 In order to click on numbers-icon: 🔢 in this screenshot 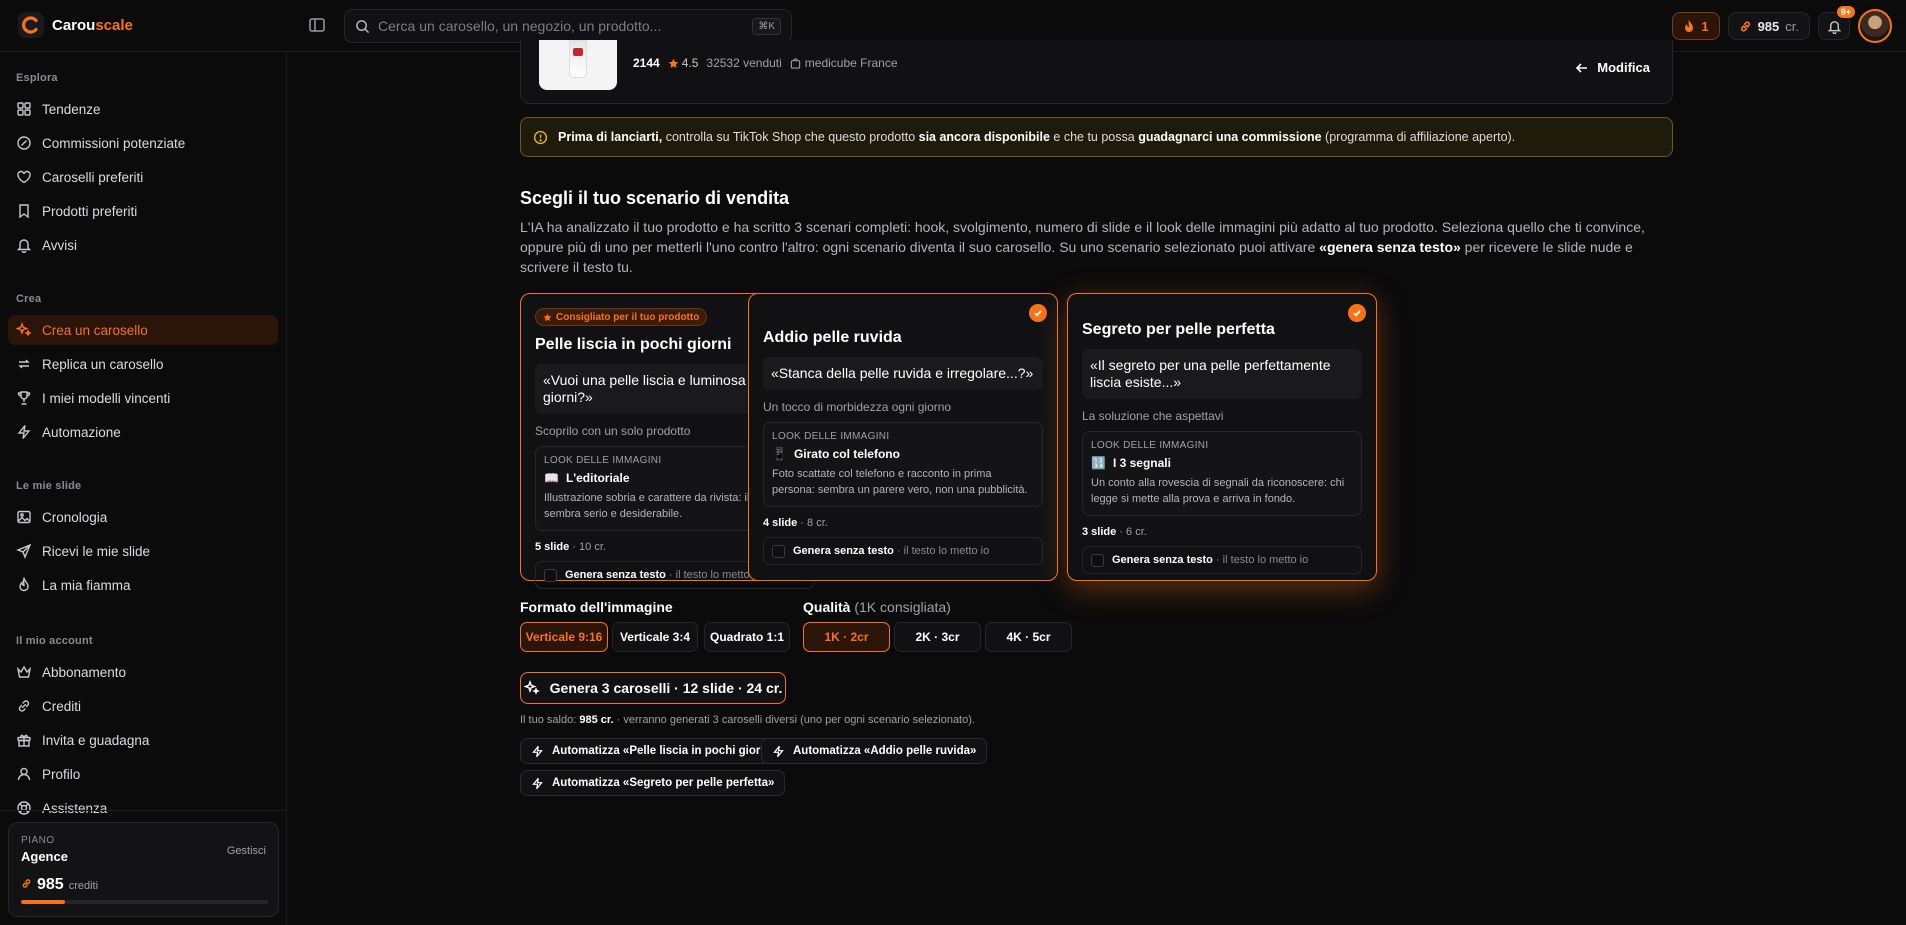, I will do `click(1098, 463)`.